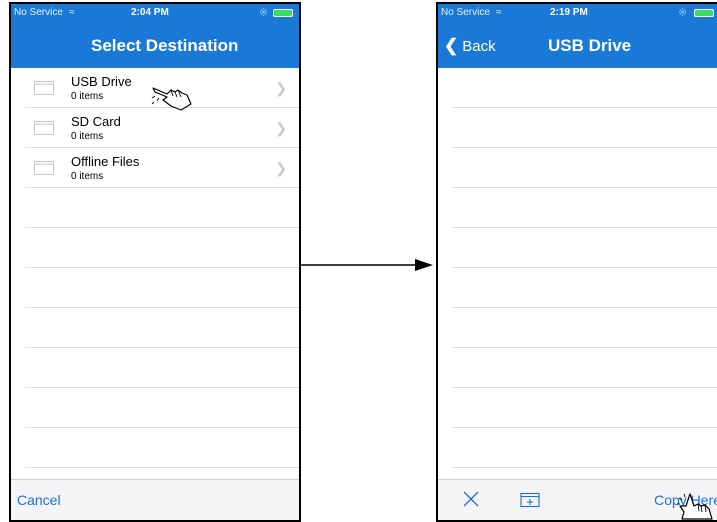 The image size is (717, 522). I want to click on page-title: USB Drive, so click(590, 45).